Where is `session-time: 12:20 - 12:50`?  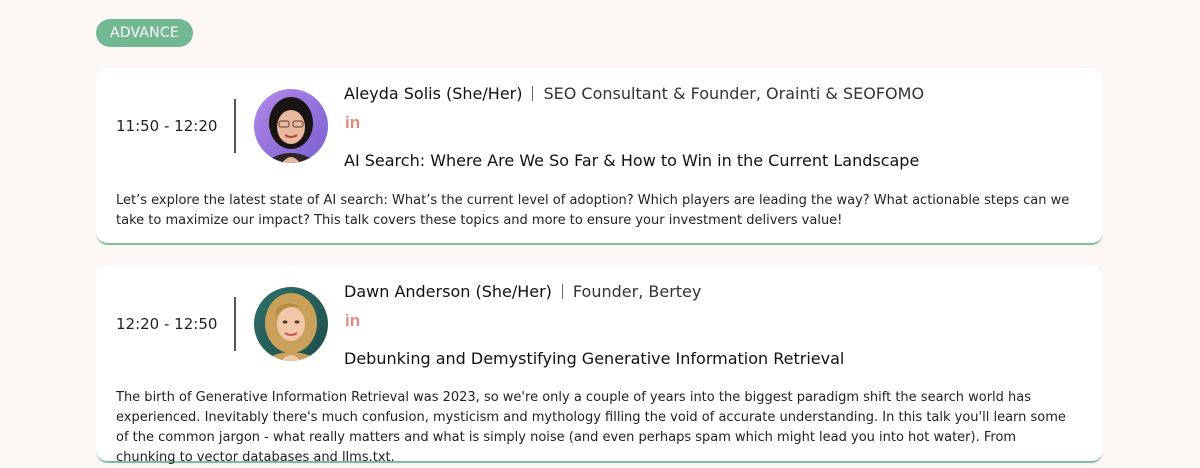 session-time: 12:20 - 12:50 is located at coordinates (167, 324).